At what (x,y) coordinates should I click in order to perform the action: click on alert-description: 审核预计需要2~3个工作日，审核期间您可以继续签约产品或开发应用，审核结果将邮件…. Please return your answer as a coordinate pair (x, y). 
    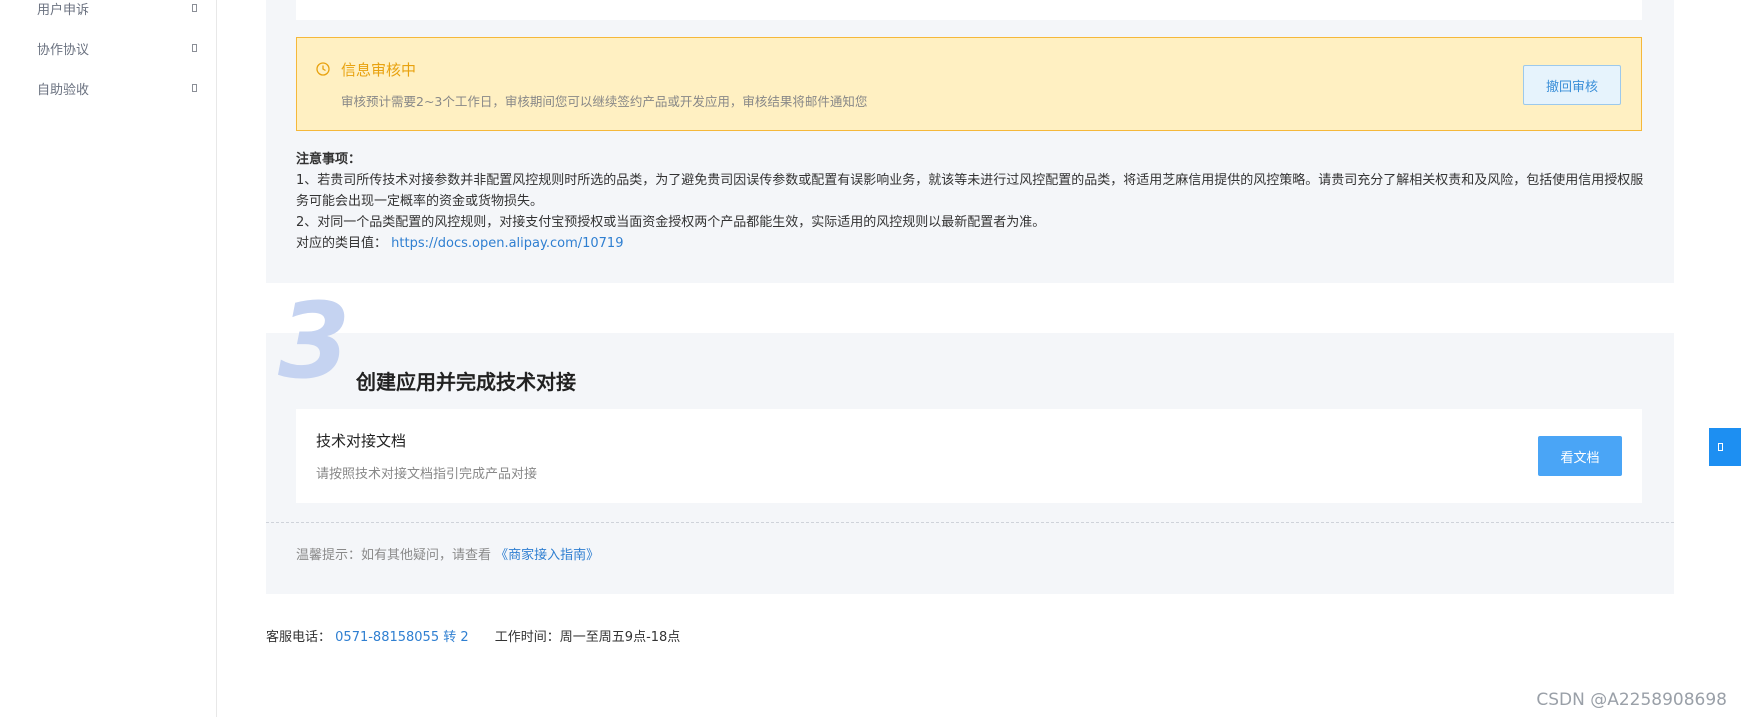
    Looking at the image, I should click on (604, 101).